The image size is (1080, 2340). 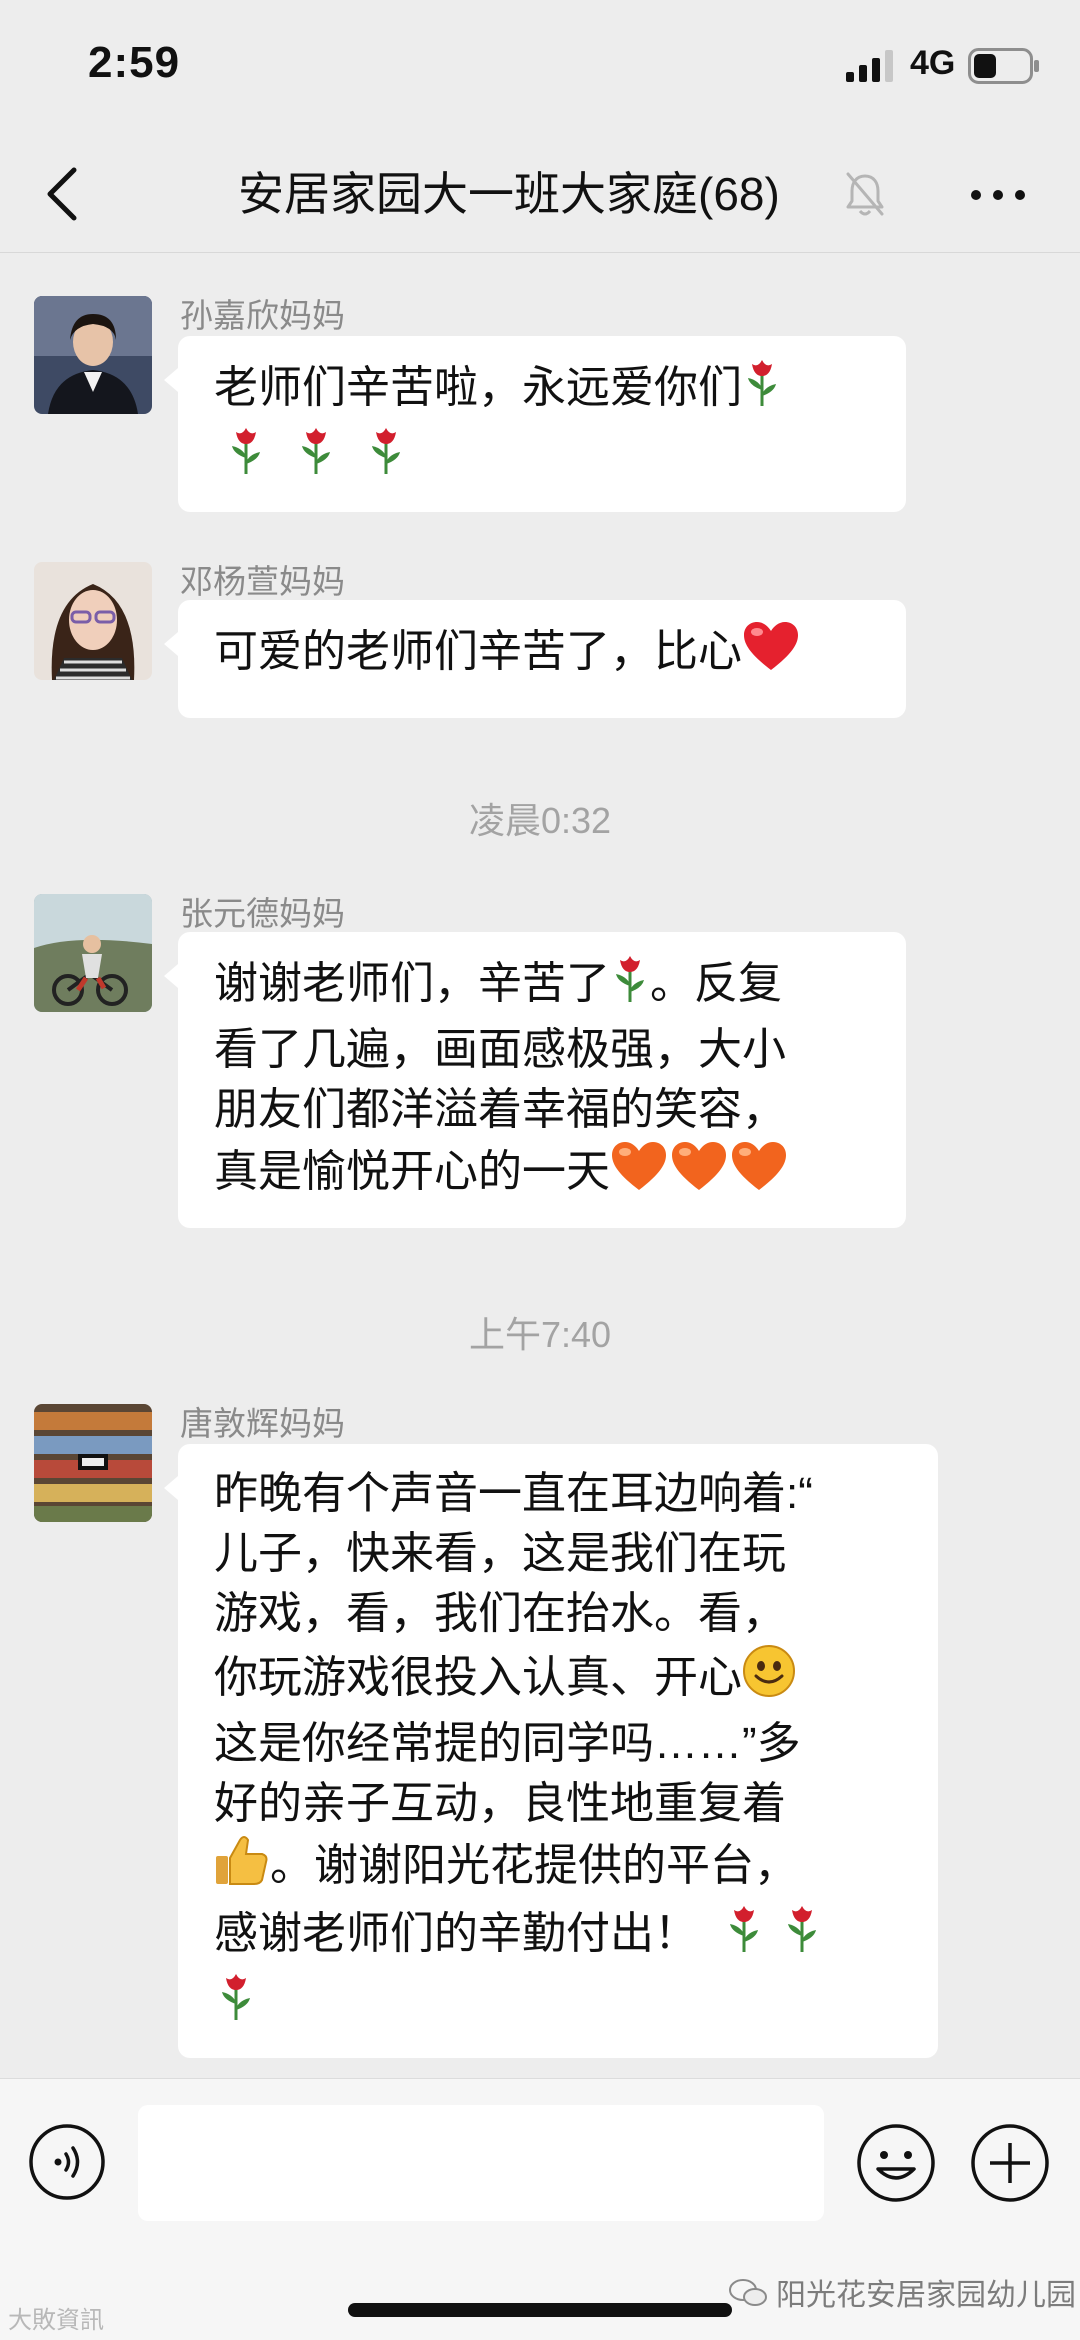 What do you see at coordinates (262, 913) in the screenshot?
I see `sender-name: 张元德妈妈` at bounding box center [262, 913].